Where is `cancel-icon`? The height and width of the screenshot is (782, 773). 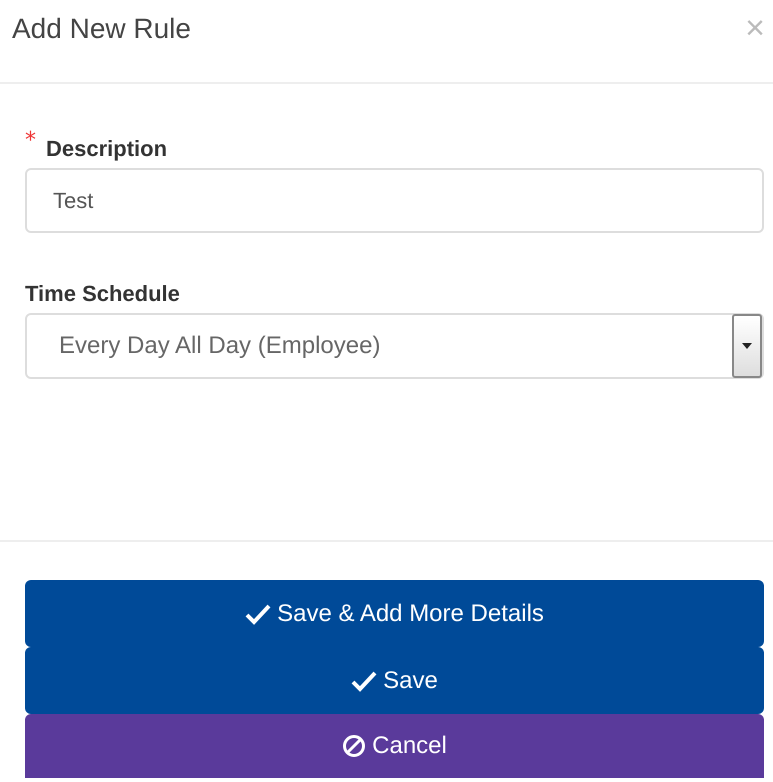 cancel-icon is located at coordinates (354, 746).